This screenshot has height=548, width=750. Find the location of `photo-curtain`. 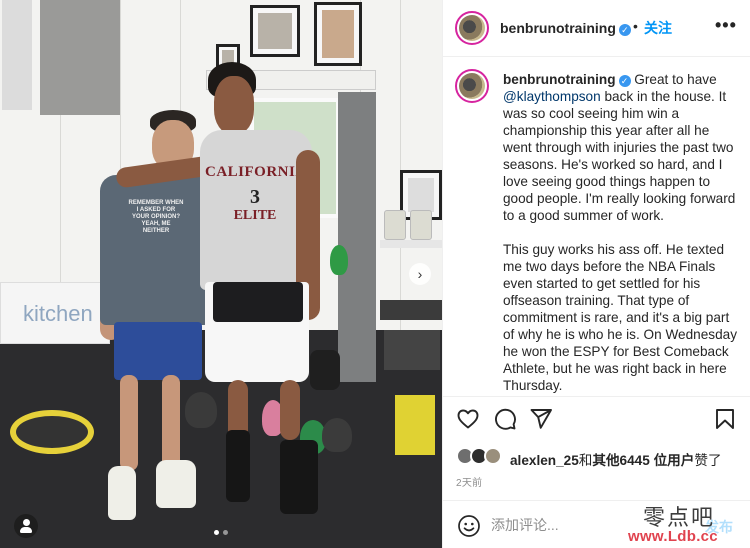

photo-curtain is located at coordinates (357, 237).